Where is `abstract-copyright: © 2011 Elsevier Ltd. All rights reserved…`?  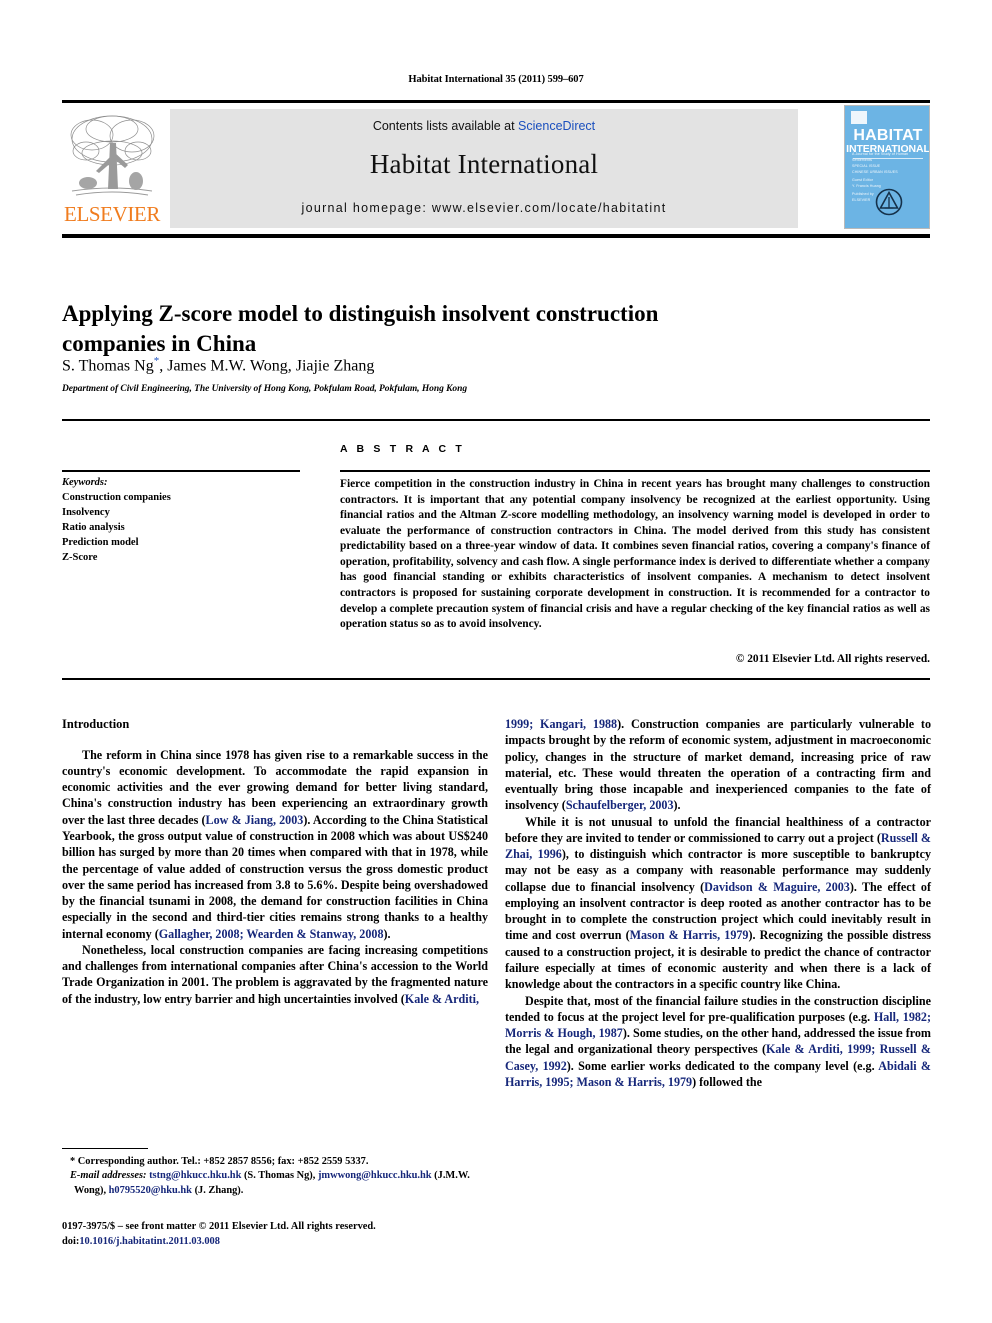 abstract-copyright: © 2011 Elsevier Ltd. All rights reserved… is located at coordinates (832, 659).